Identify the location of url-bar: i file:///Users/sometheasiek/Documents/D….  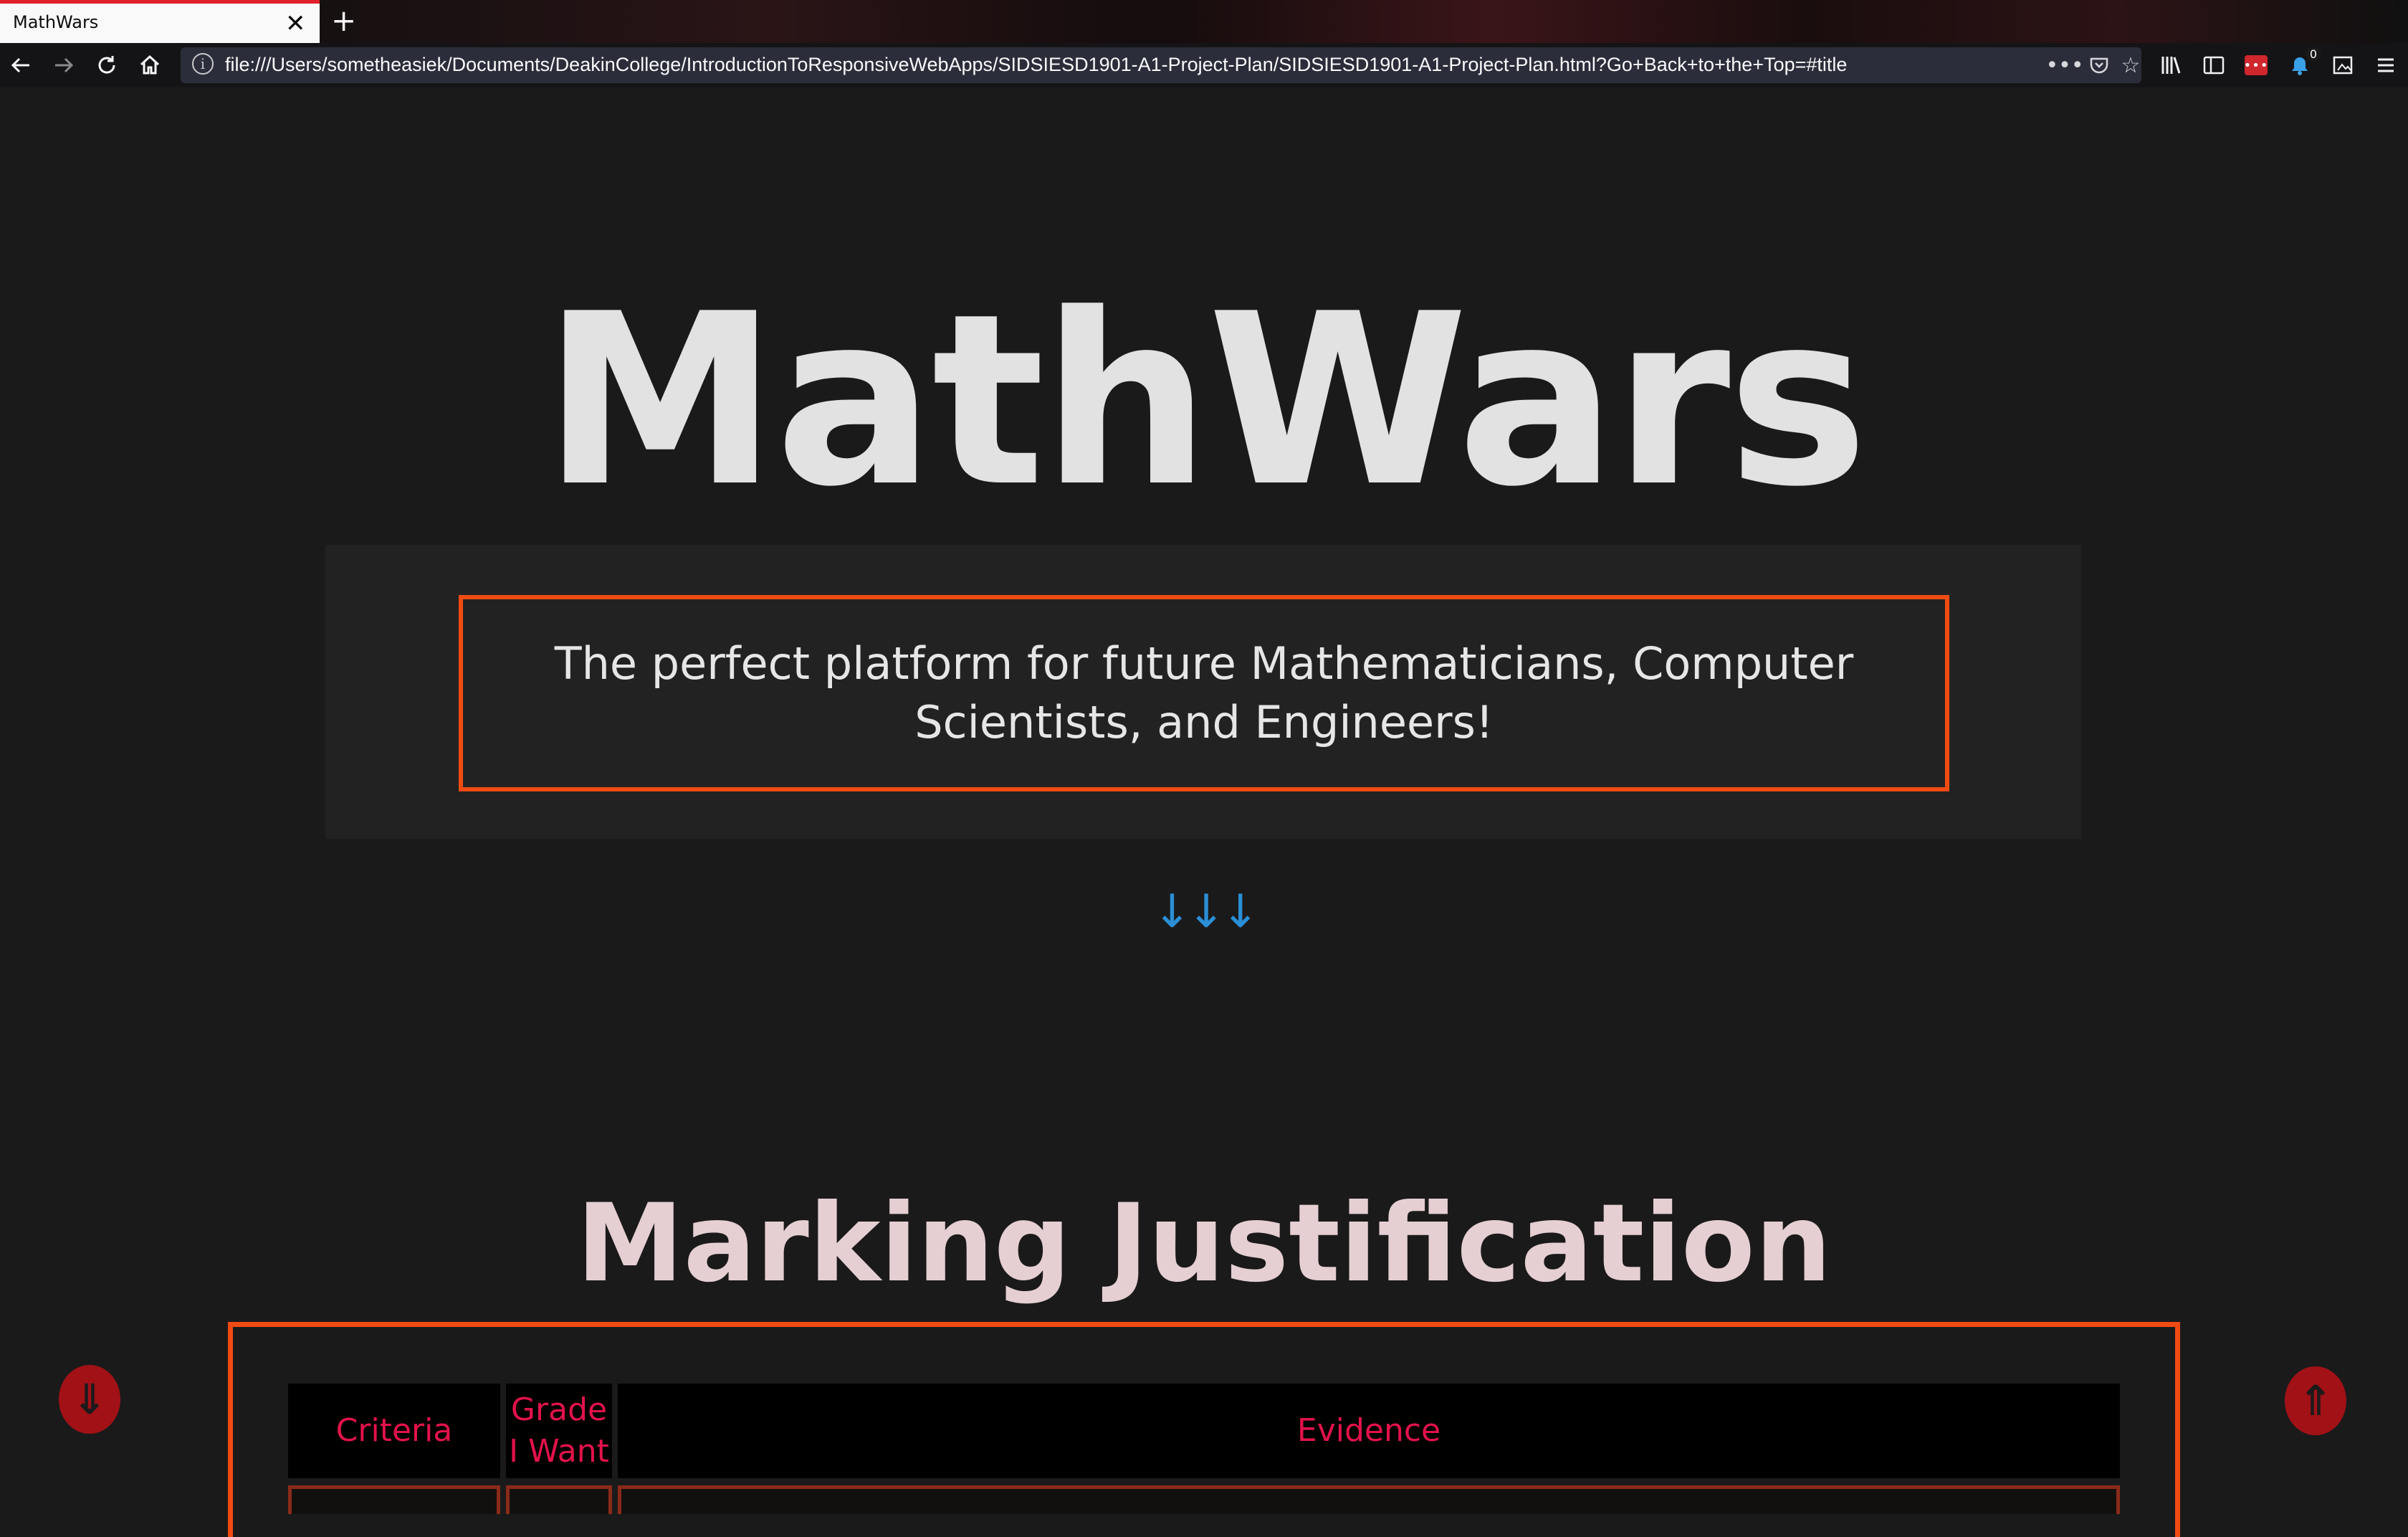
(1161, 65).